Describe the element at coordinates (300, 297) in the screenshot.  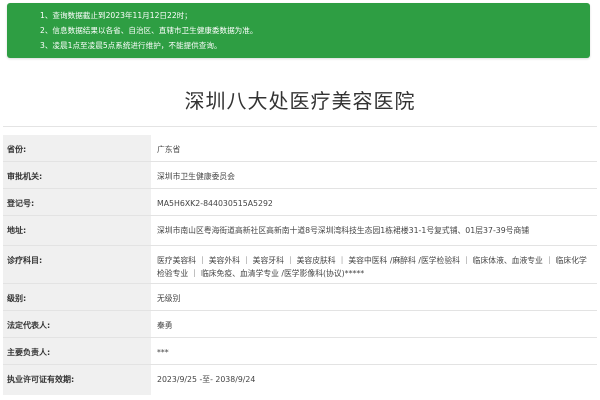
I see `row-level: 级别: 无级别` at that location.